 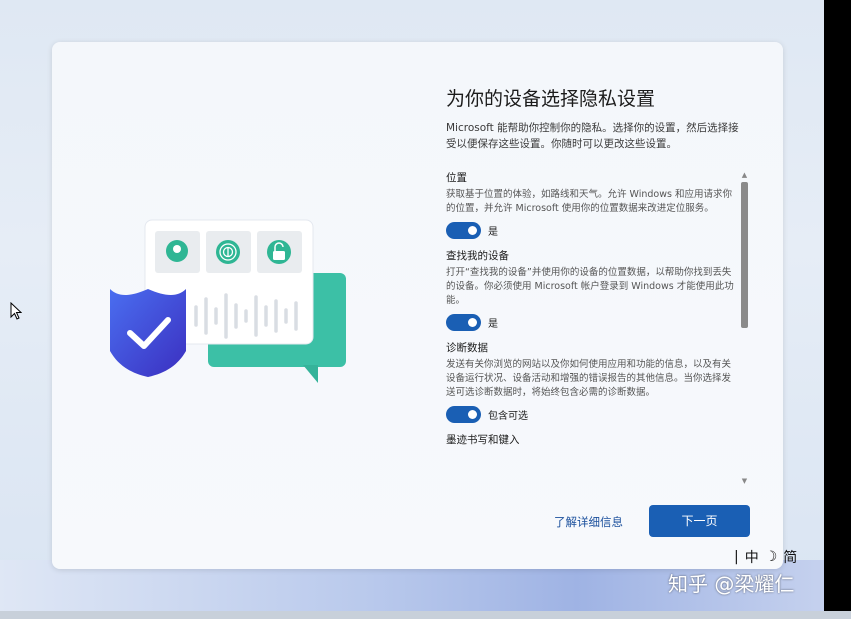 What do you see at coordinates (228, 252) in the screenshot?
I see `fingerprint-icon` at bounding box center [228, 252].